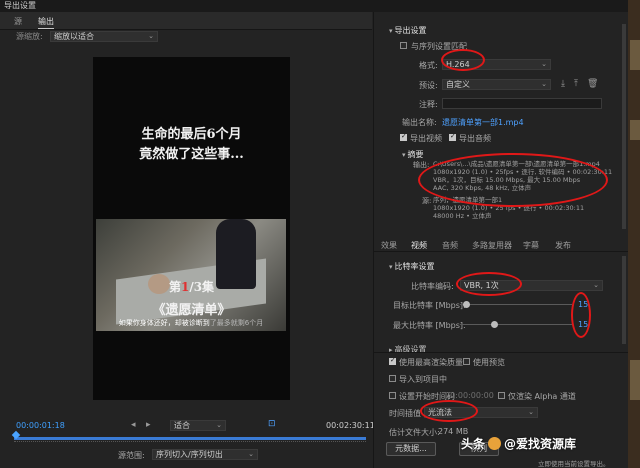 This screenshot has height=468, width=640. Describe the element at coordinates (174, 287) in the screenshot. I see `episode-prefix: 第` at that location.